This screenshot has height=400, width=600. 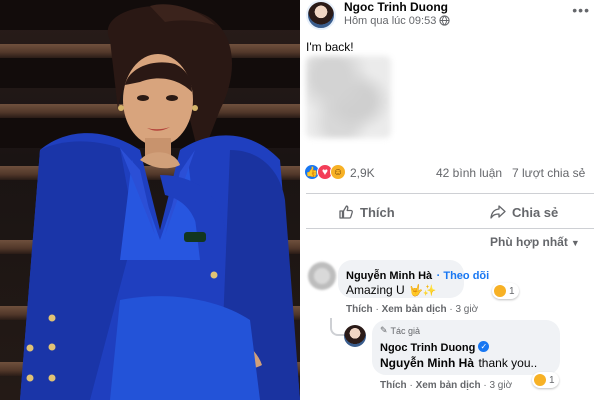 I want to click on comment-translate-link: Xem bản dịch, so click(x=414, y=309).